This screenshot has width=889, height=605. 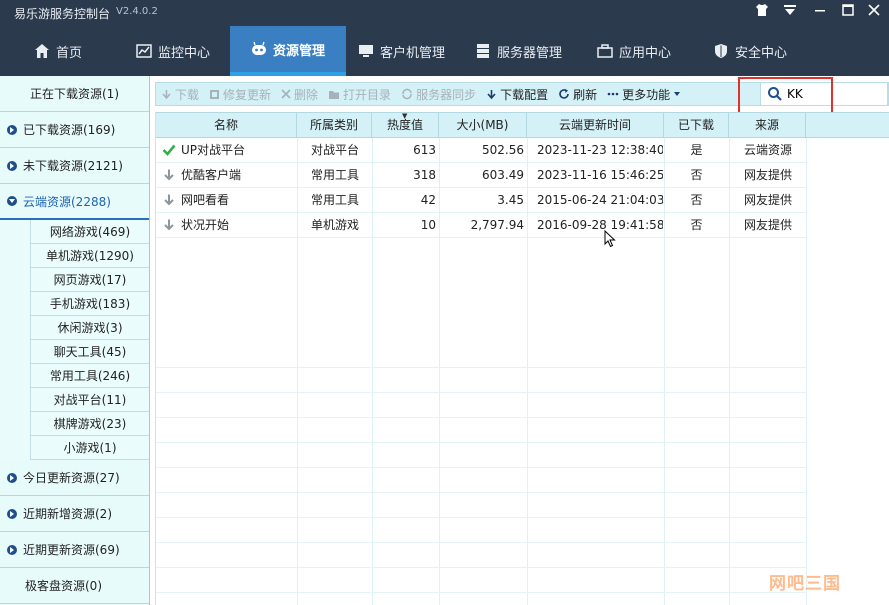 What do you see at coordinates (334, 94) in the screenshot?
I see `folder-icon` at bounding box center [334, 94].